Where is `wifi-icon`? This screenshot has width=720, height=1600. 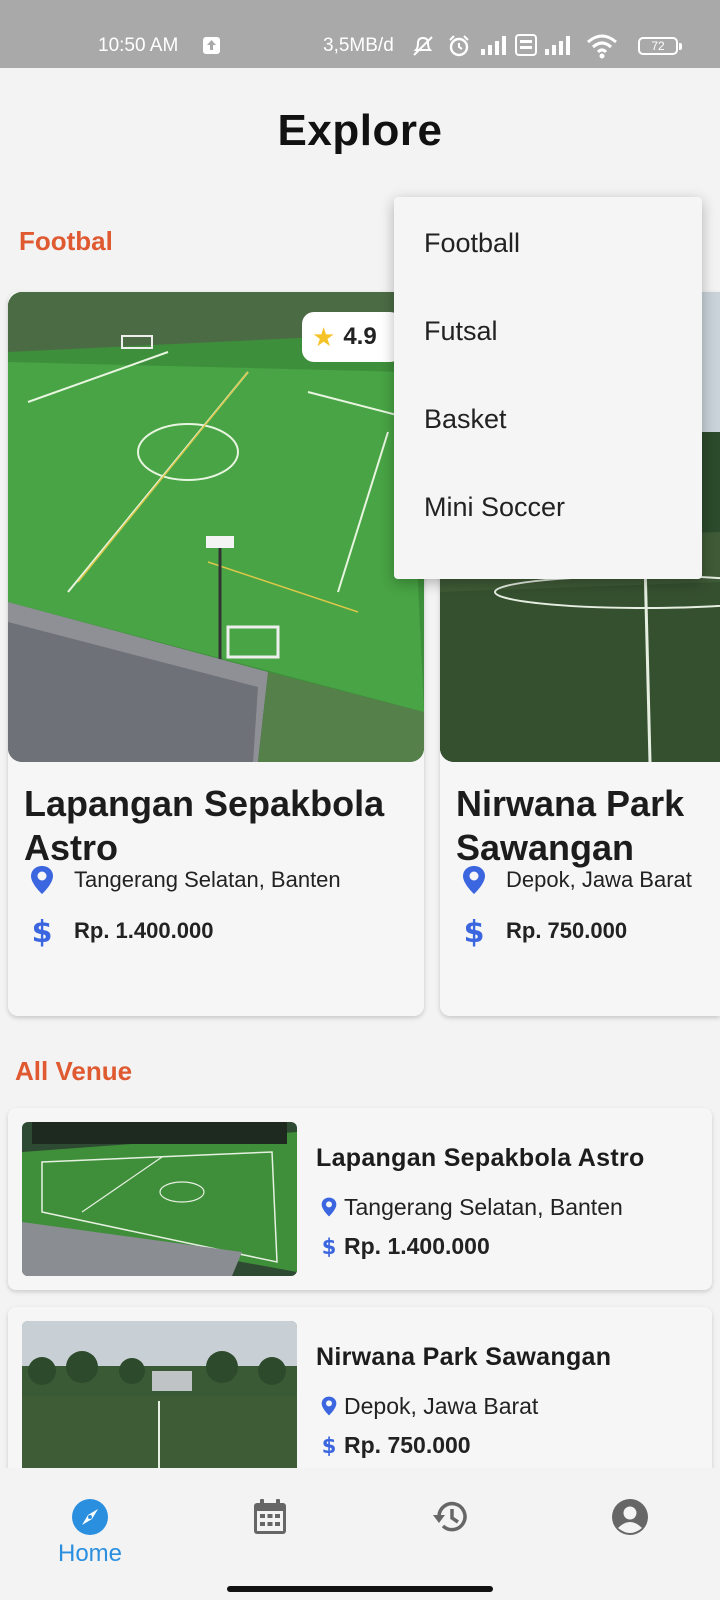 wifi-icon is located at coordinates (602, 48).